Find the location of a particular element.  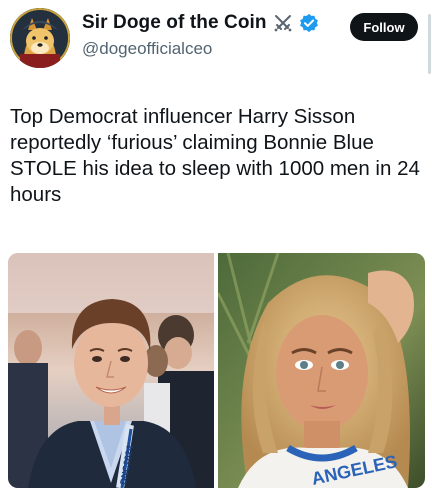

doge-avatar-icon is located at coordinates (40, 38).